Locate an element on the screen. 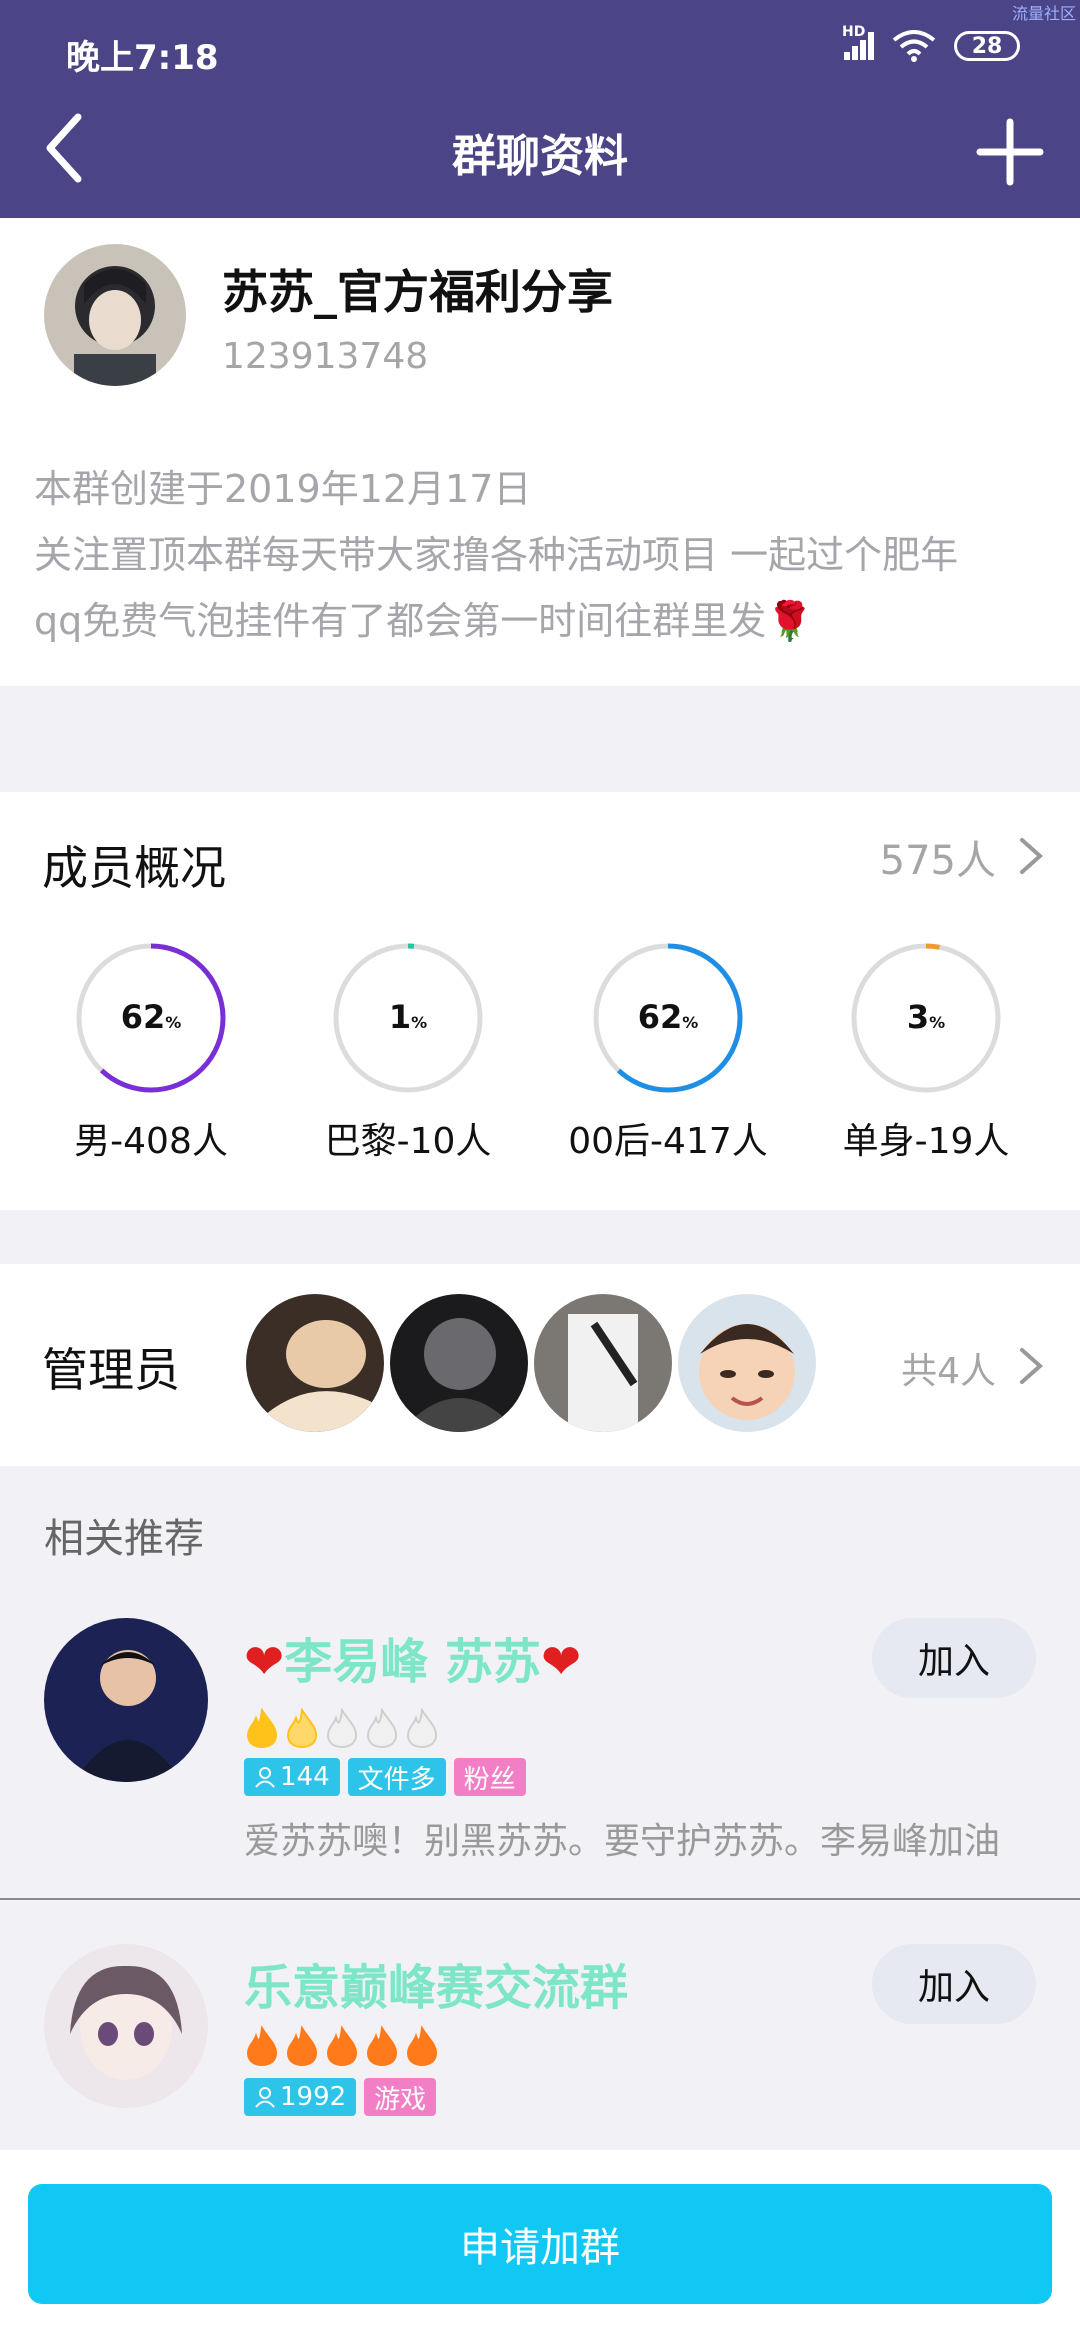 The width and height of the screenshot is (1080, 2340). status-icons: HD 28 is located at coordinates (931, 43).